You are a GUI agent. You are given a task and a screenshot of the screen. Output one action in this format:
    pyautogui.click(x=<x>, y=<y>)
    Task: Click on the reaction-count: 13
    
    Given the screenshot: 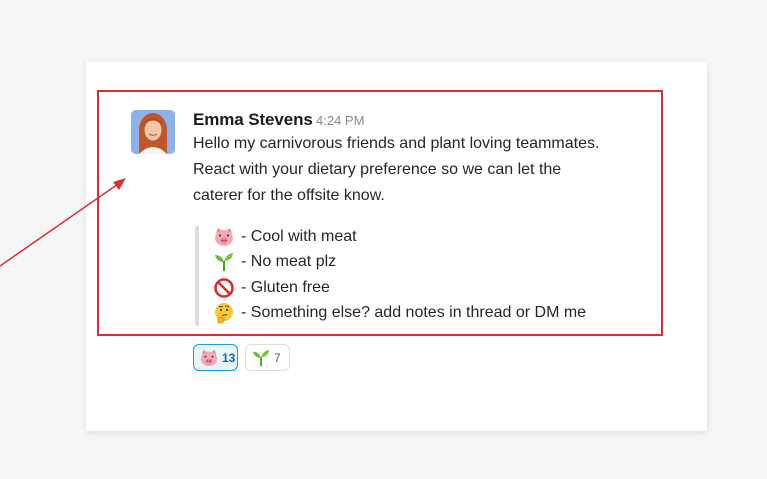 What is the action you would take?
    pyautogui.click(x=229, y=357)
    